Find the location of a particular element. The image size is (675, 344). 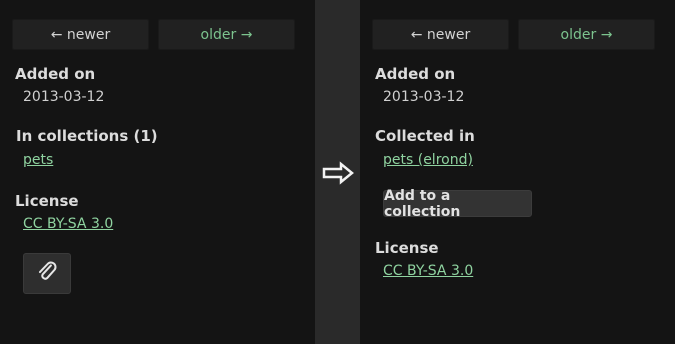

collected-in-heading: Collected in is located at coordinates (425, 136).